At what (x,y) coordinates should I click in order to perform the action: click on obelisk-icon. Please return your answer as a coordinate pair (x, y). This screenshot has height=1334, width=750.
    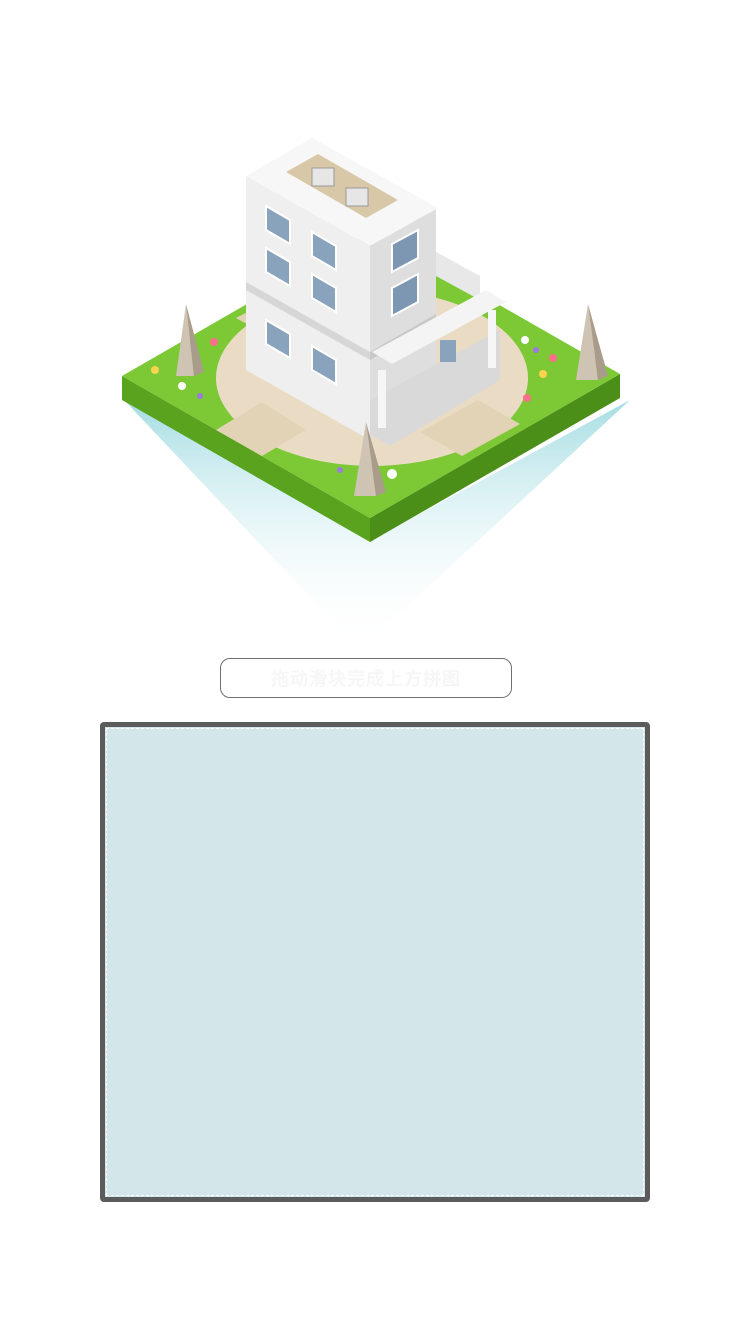
    Looking at the image, I should click on (592, 342).